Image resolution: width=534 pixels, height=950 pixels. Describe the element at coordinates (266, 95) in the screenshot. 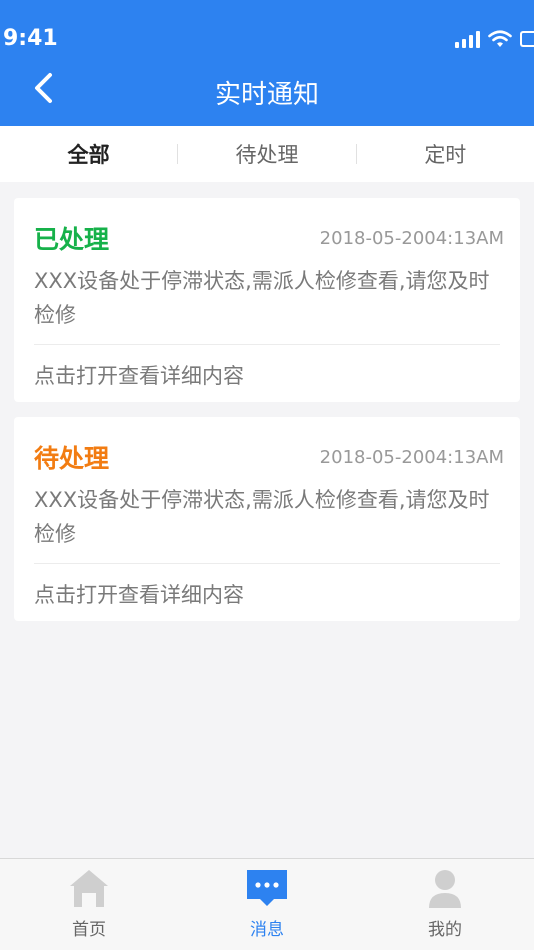

I see `page-title: 实时通知` at that location.